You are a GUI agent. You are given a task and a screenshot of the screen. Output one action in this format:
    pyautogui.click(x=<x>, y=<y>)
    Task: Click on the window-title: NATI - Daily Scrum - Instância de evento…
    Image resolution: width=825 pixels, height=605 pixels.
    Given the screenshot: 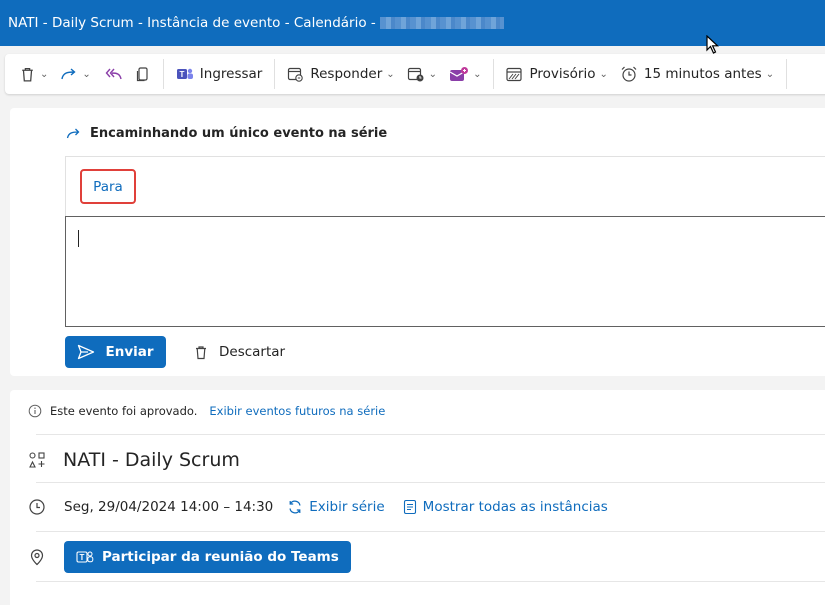 What is the action you would take?
    pyautogui.click(x=192, y=23)
    